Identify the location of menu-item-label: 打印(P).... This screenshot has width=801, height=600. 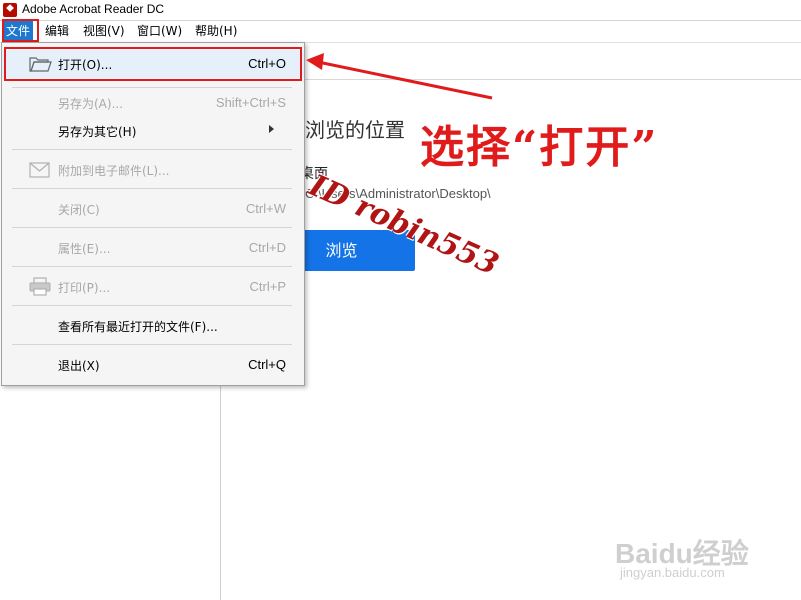
(84, 288).